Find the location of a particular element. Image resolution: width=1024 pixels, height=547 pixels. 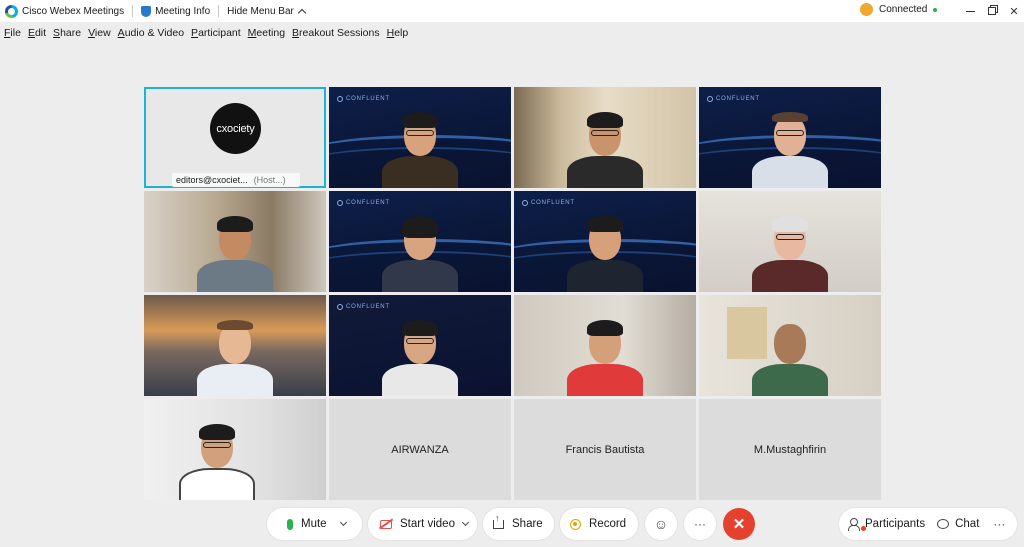

hide-menu-bar-label: Hide Menu Bar is located at coordinates (260, 11).